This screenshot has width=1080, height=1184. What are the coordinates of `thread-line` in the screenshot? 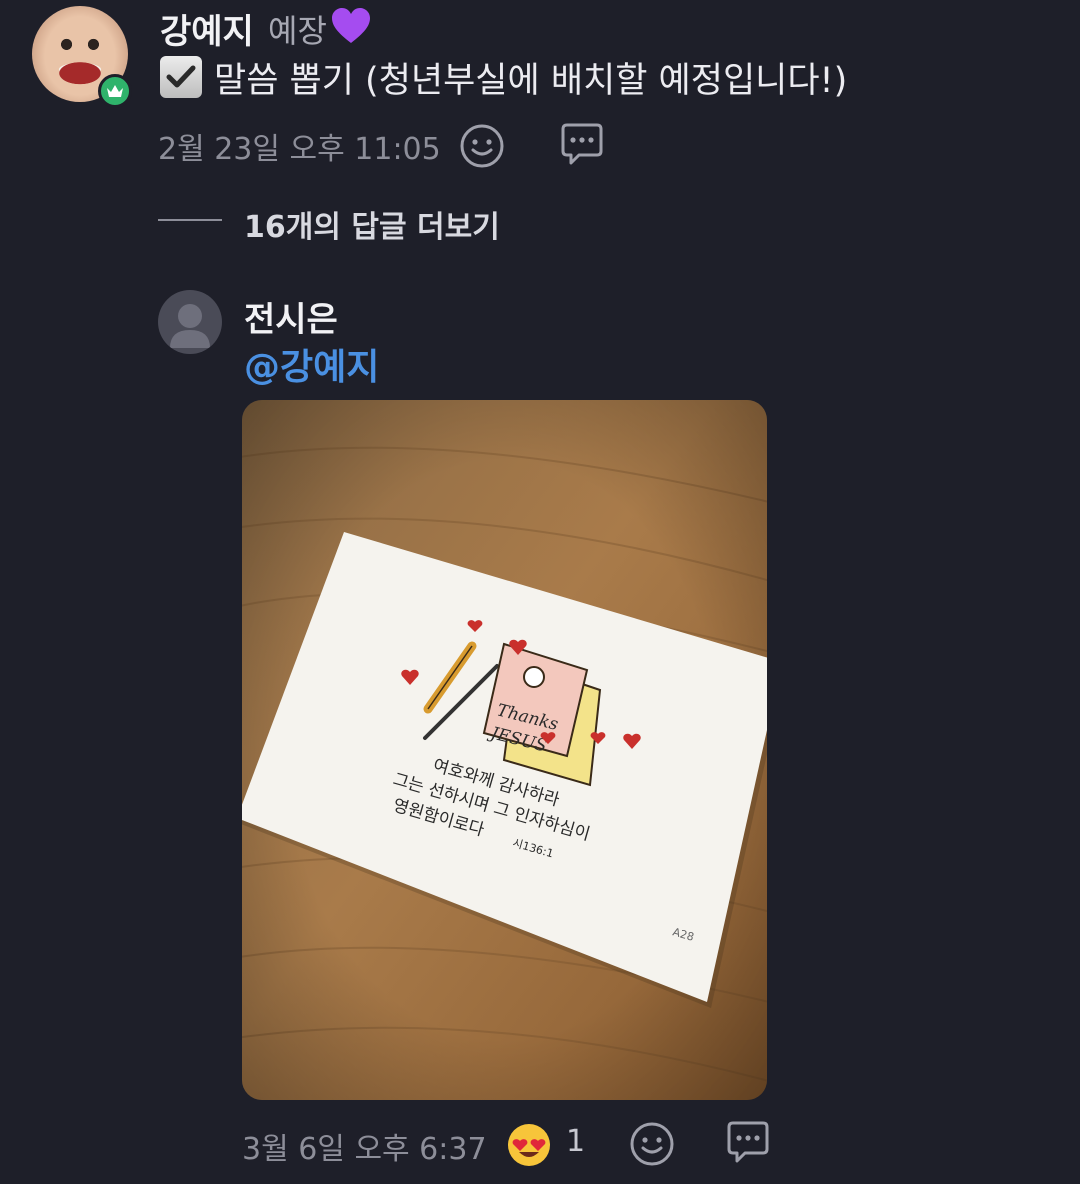 It's located at (190, 220).